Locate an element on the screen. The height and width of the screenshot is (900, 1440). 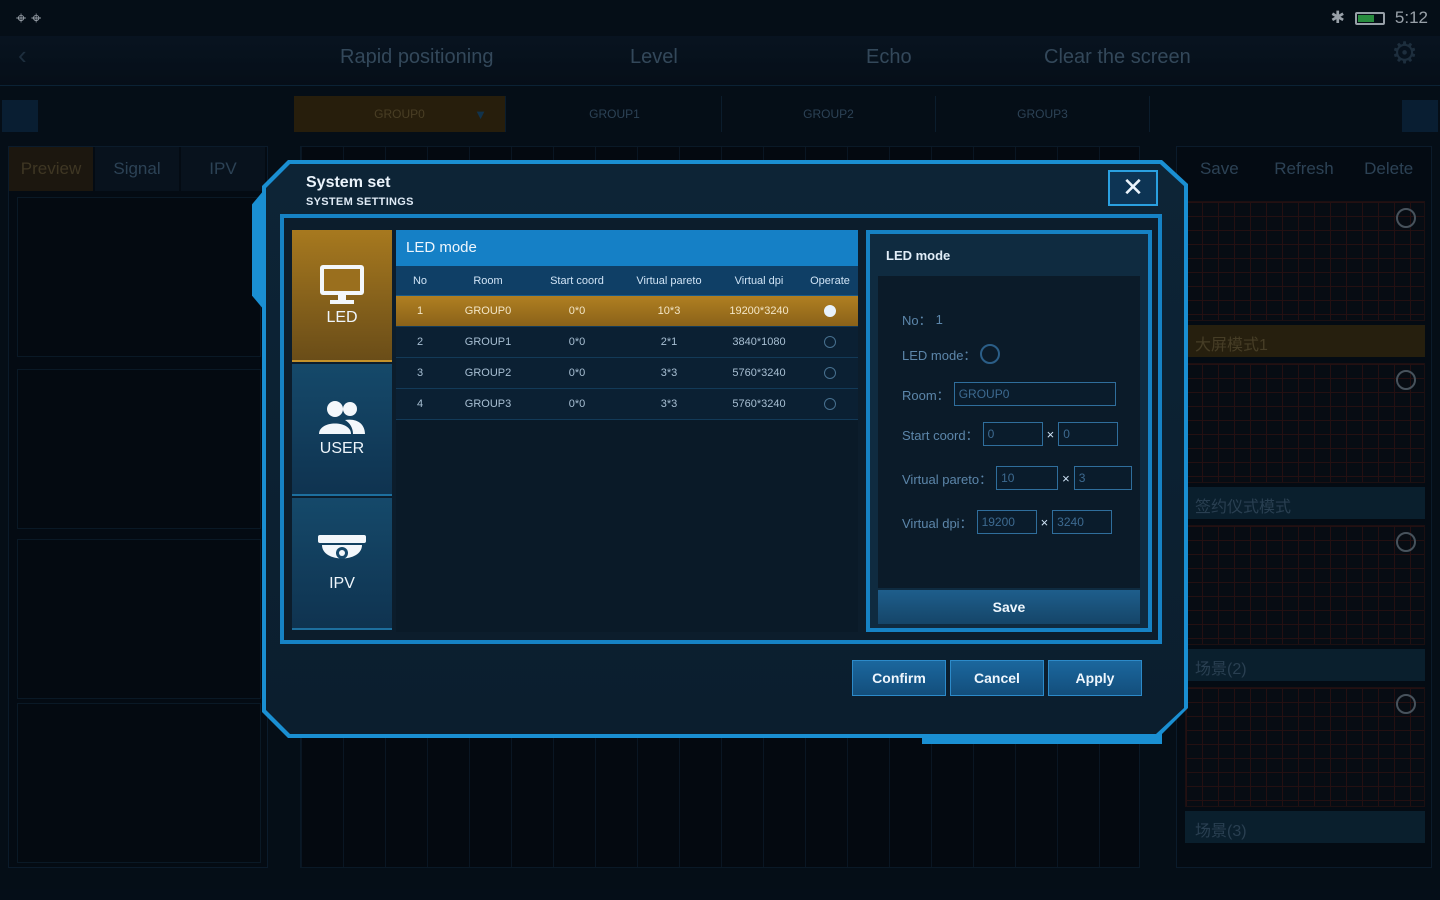
sidebar-item-label: USER is located at coordinates (342, 448).